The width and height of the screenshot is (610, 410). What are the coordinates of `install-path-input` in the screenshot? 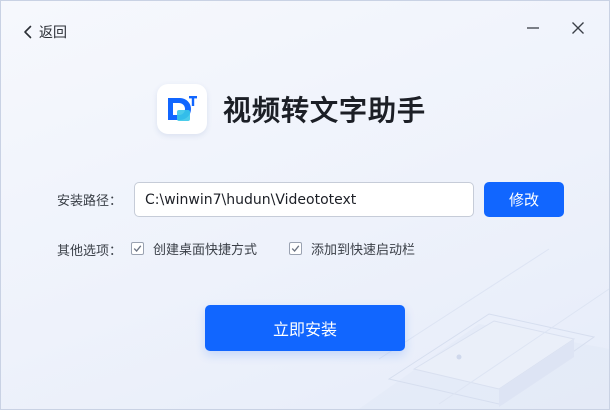 It's located at (304, 199).